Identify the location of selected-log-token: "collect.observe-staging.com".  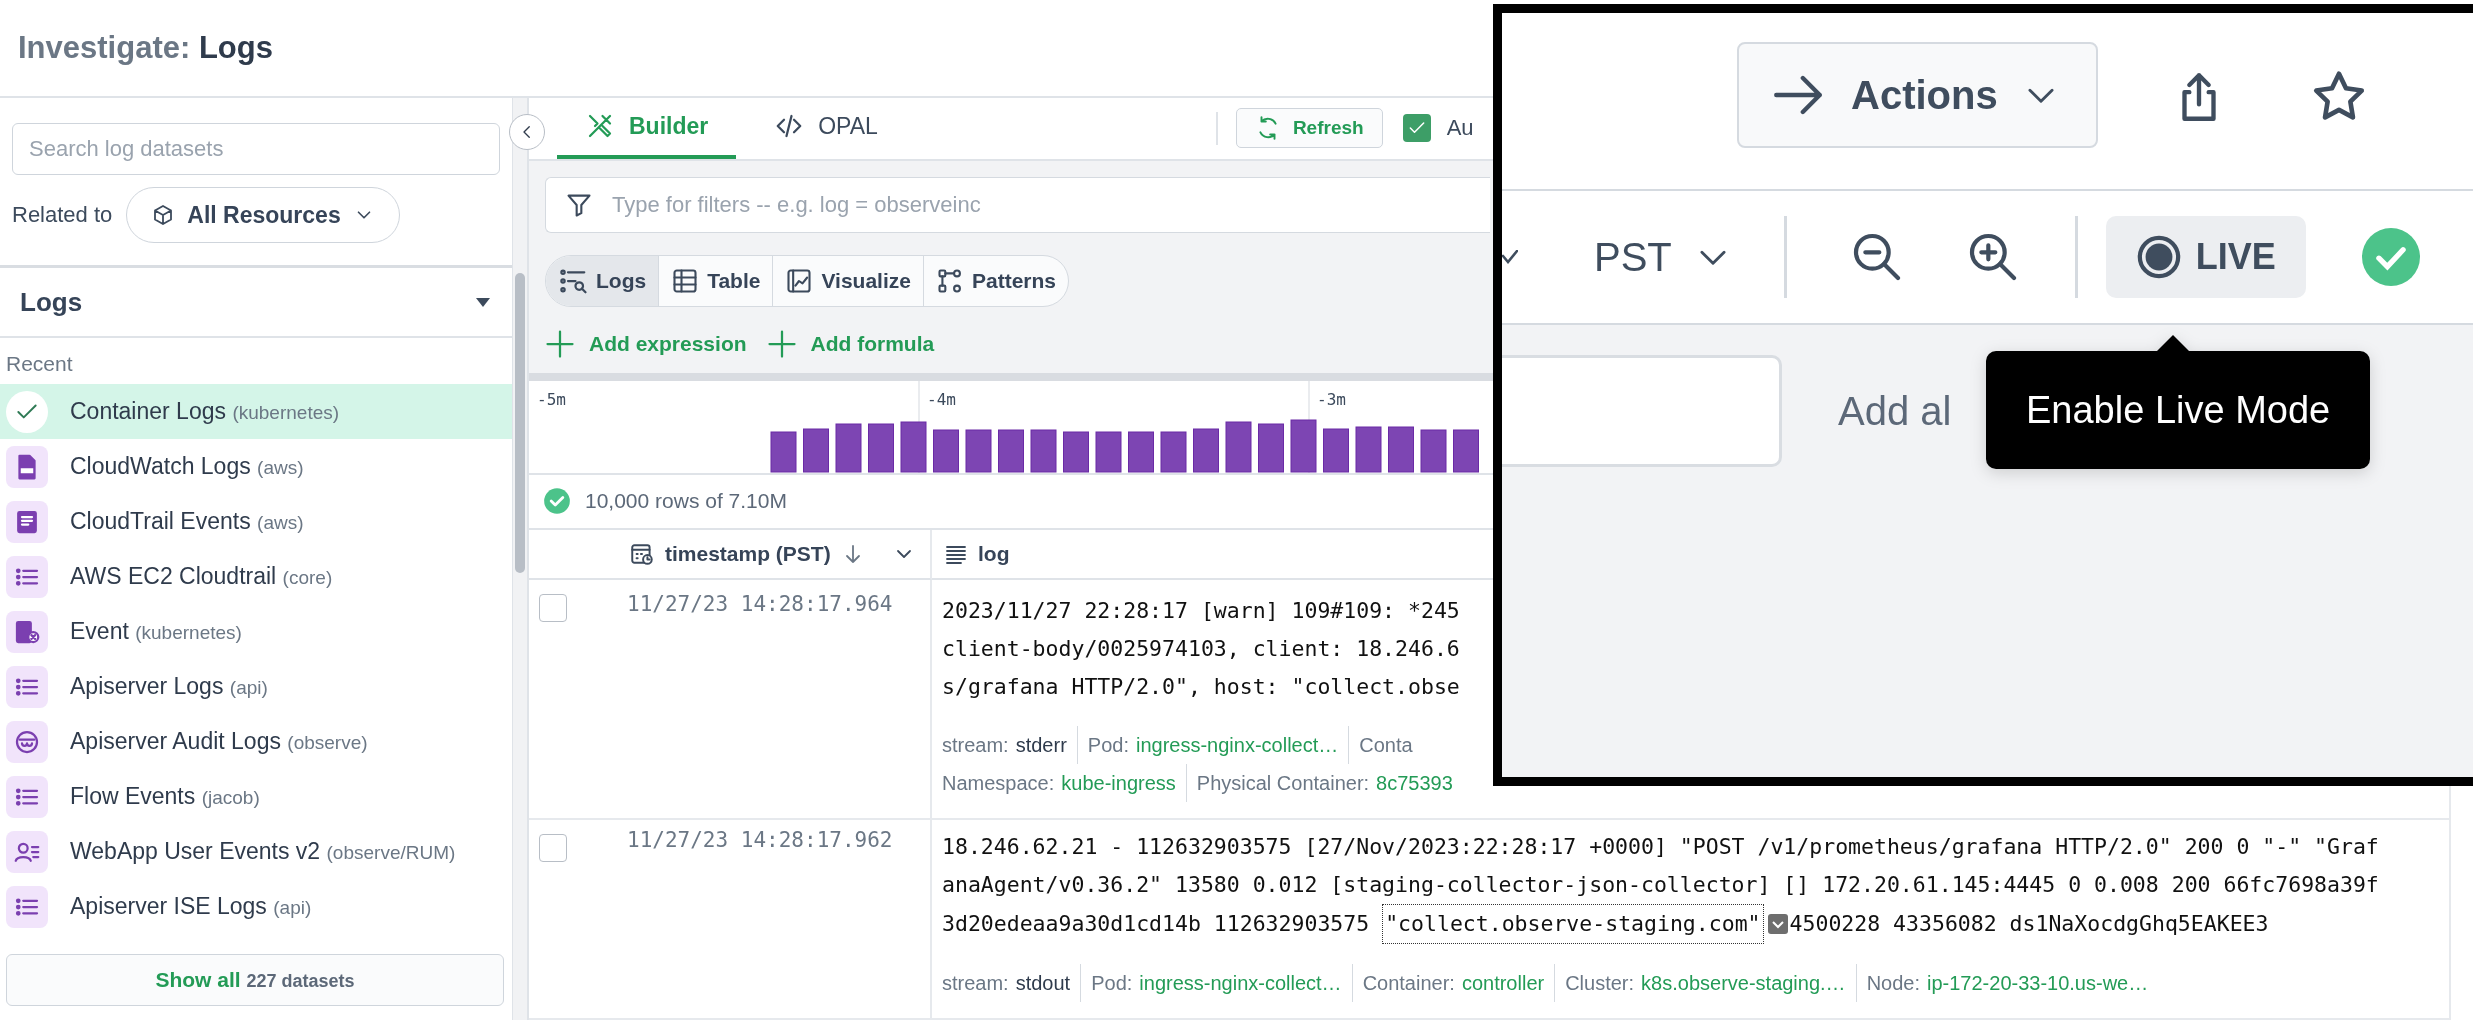
(1573, 924).